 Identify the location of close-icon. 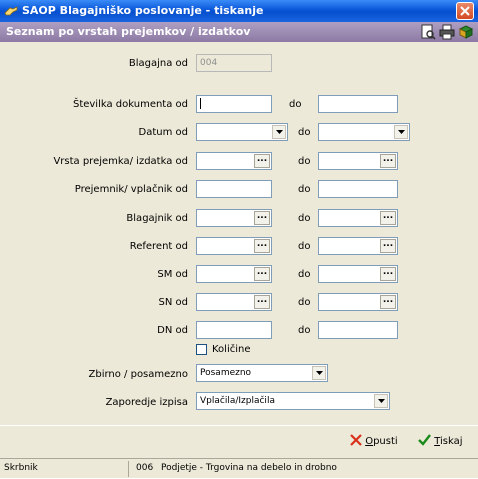
(465, 11).